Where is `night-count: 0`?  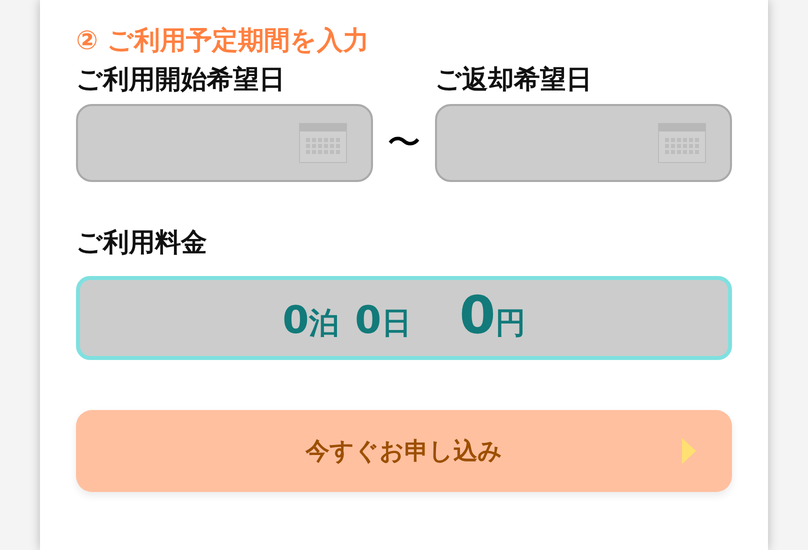 night-count: 0 is located at coordinates (295, 319).